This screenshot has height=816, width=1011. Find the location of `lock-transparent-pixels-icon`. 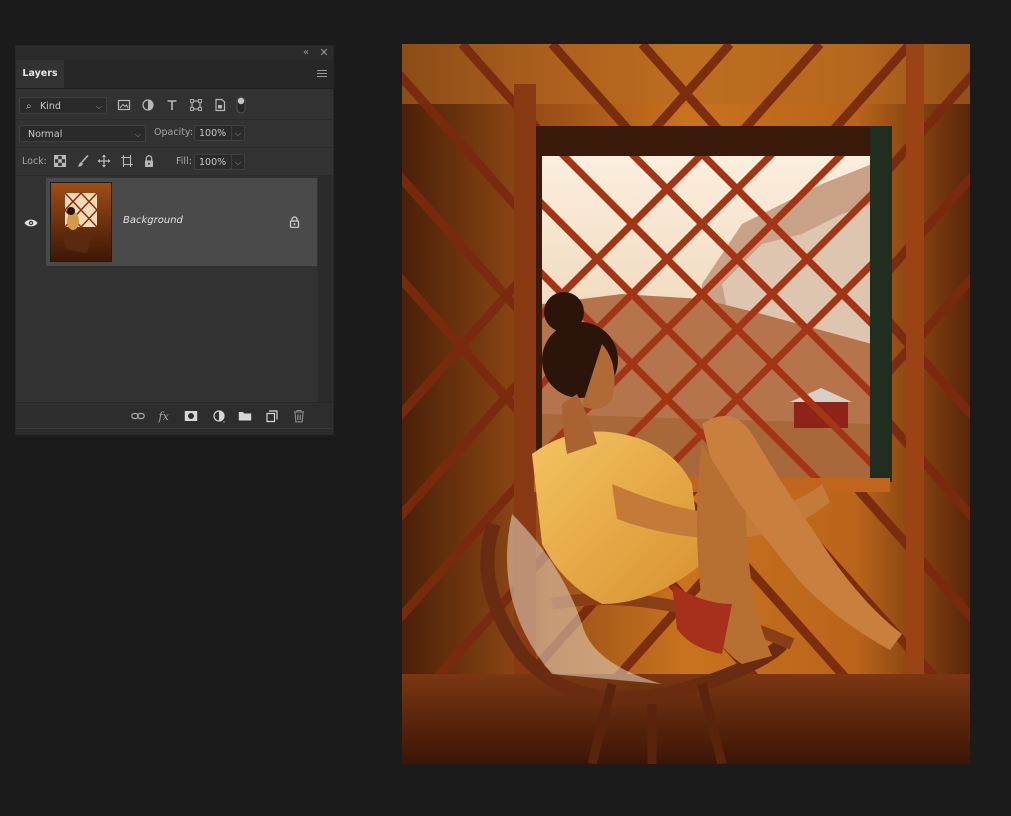

lock-transparent-pixels-icon is located at coordinates (60, 161).